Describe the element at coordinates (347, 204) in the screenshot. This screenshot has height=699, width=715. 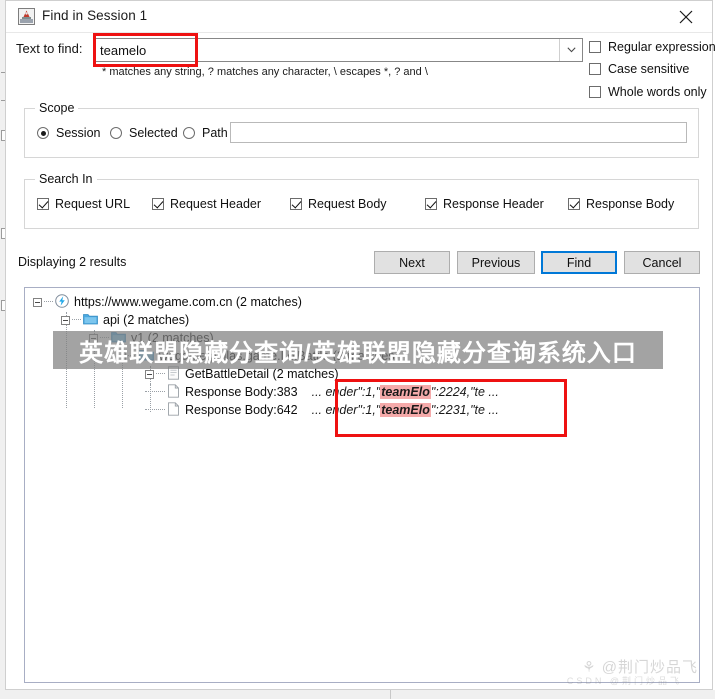
I see `checkbox-label: Request Body` at that location.